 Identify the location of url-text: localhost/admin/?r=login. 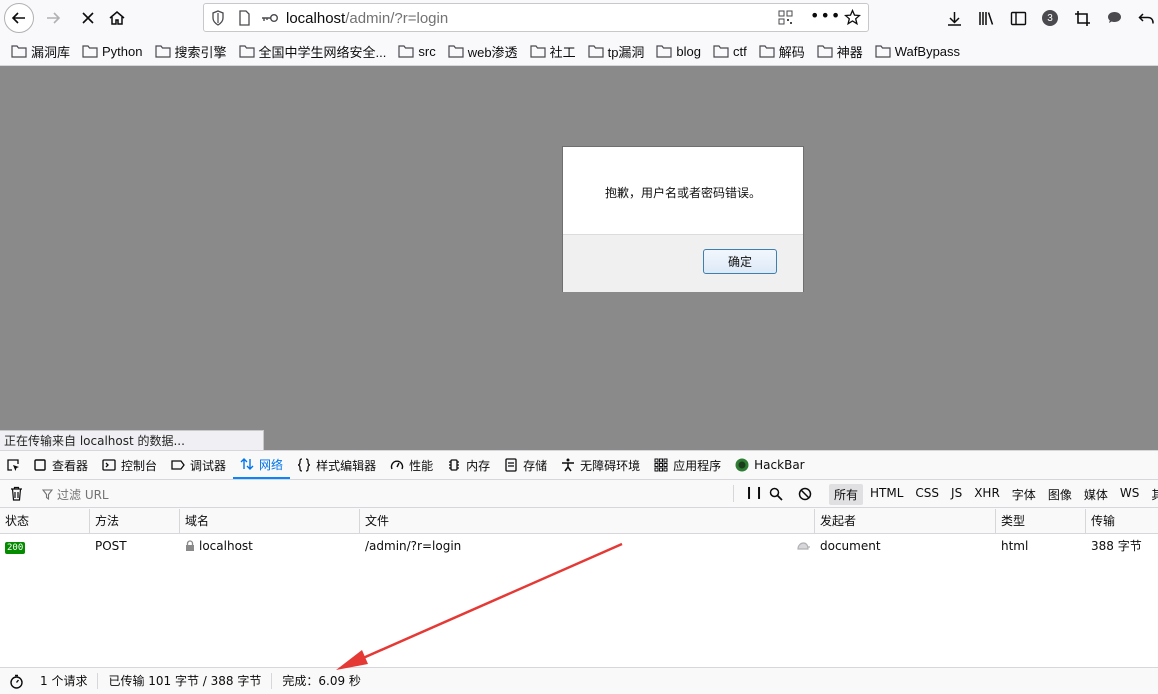
(367, 18).